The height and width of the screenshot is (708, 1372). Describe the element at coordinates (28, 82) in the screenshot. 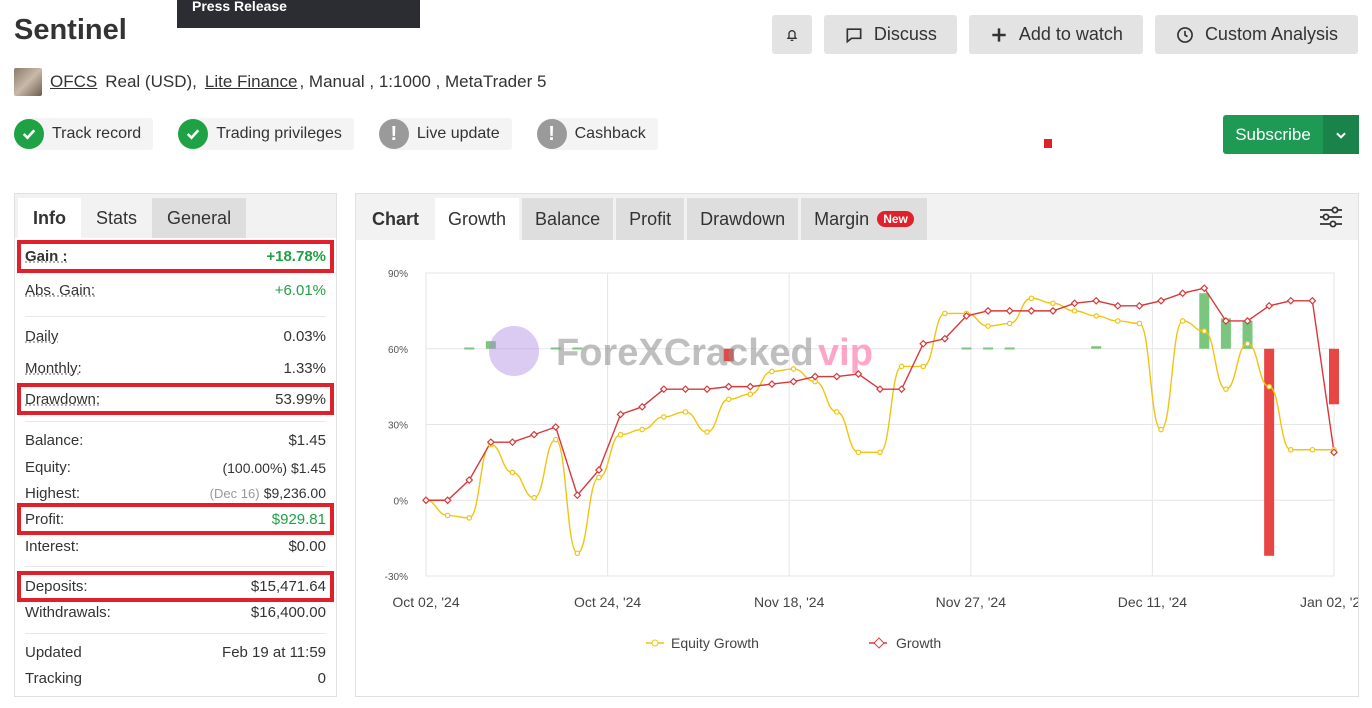

I see `avatar` at that location.